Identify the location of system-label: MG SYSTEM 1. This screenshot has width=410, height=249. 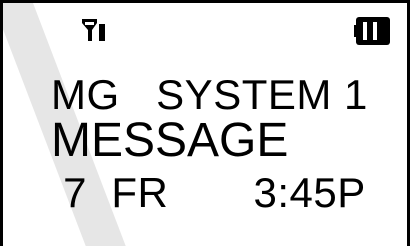
(209, 94).